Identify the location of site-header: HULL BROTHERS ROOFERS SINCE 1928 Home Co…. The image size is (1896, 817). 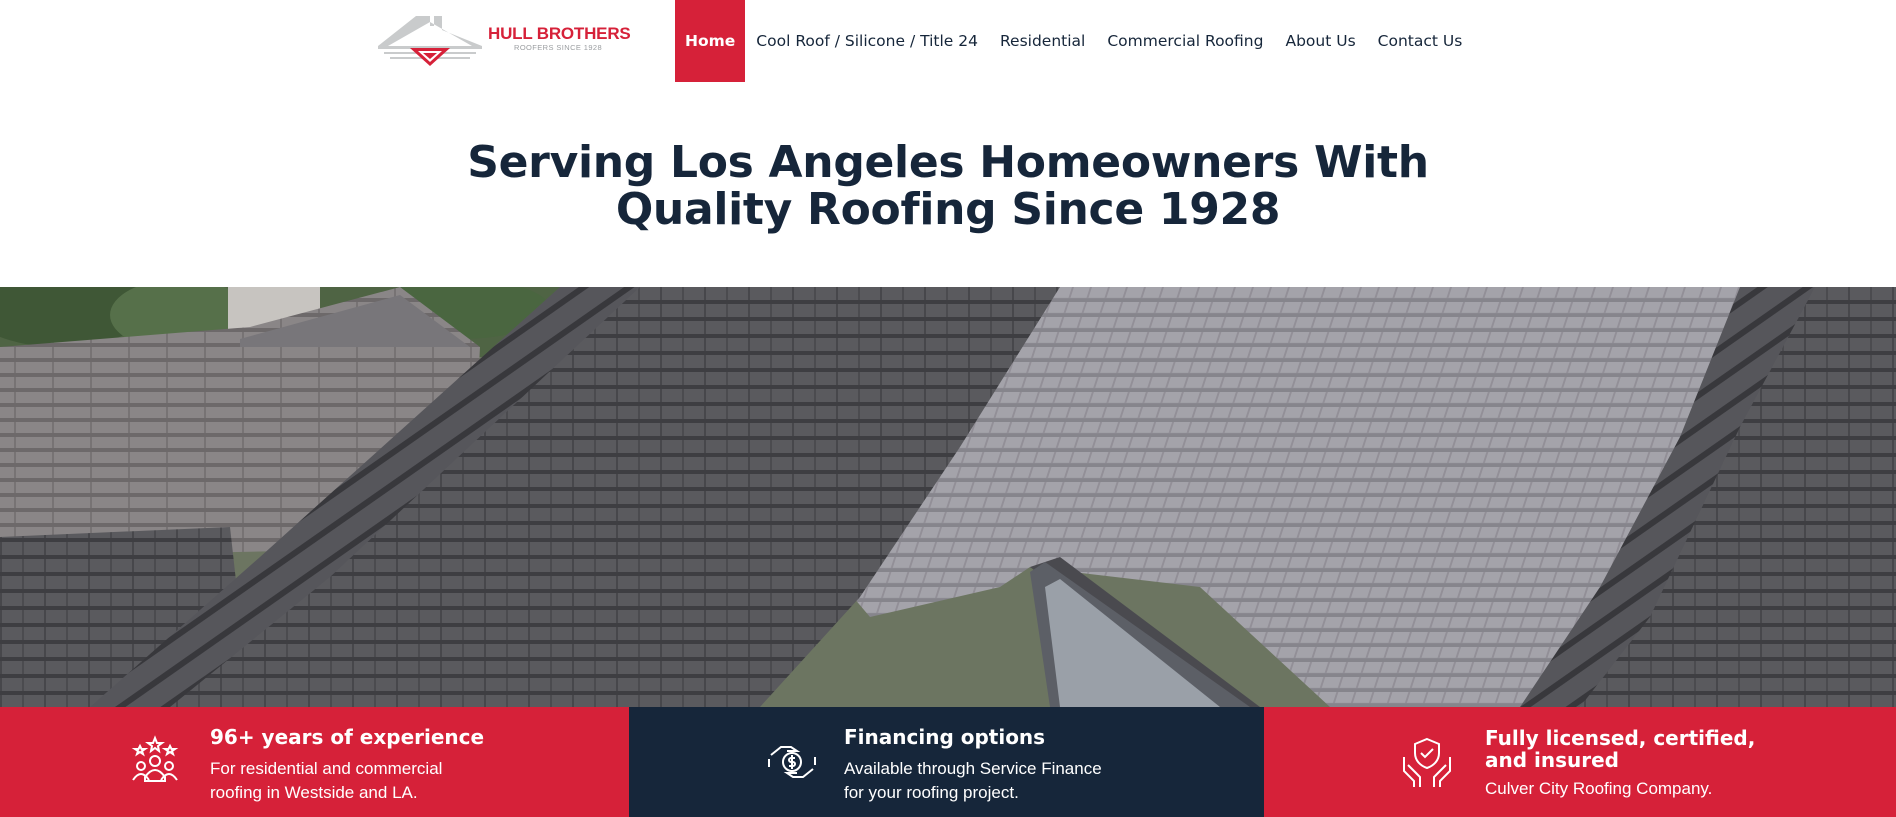
(948, 41).